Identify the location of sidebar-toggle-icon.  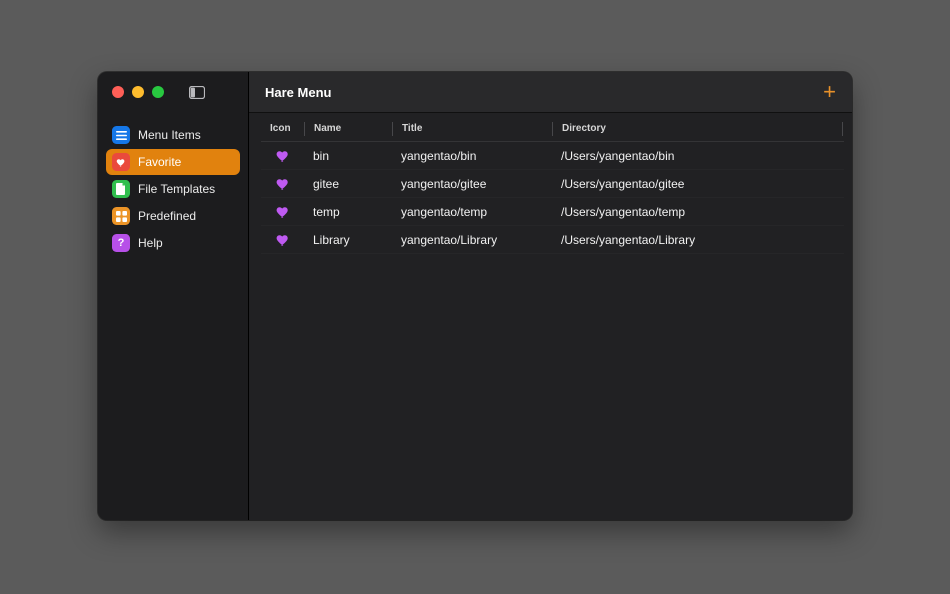
(197, 92).